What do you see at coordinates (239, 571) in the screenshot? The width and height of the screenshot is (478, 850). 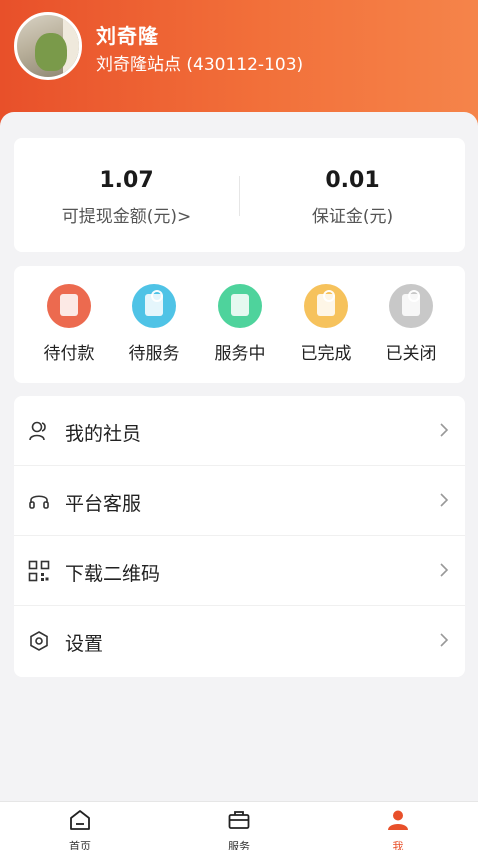 I see `menu-item-qrcode: 下载二维码` at bounding box center [239, 571].